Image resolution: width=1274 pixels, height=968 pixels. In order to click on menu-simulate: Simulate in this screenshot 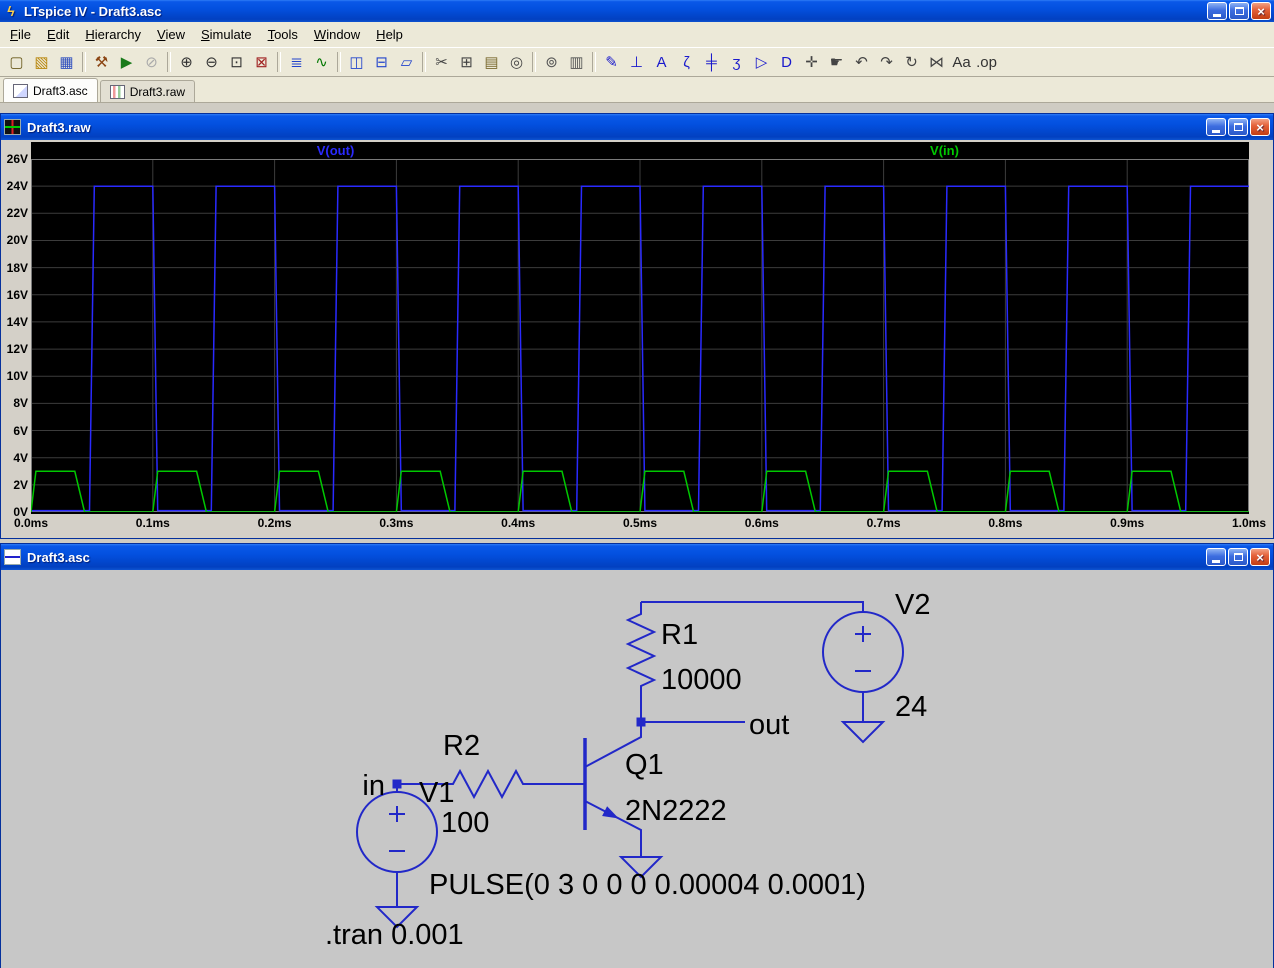, I will do `click(226, 34)`.